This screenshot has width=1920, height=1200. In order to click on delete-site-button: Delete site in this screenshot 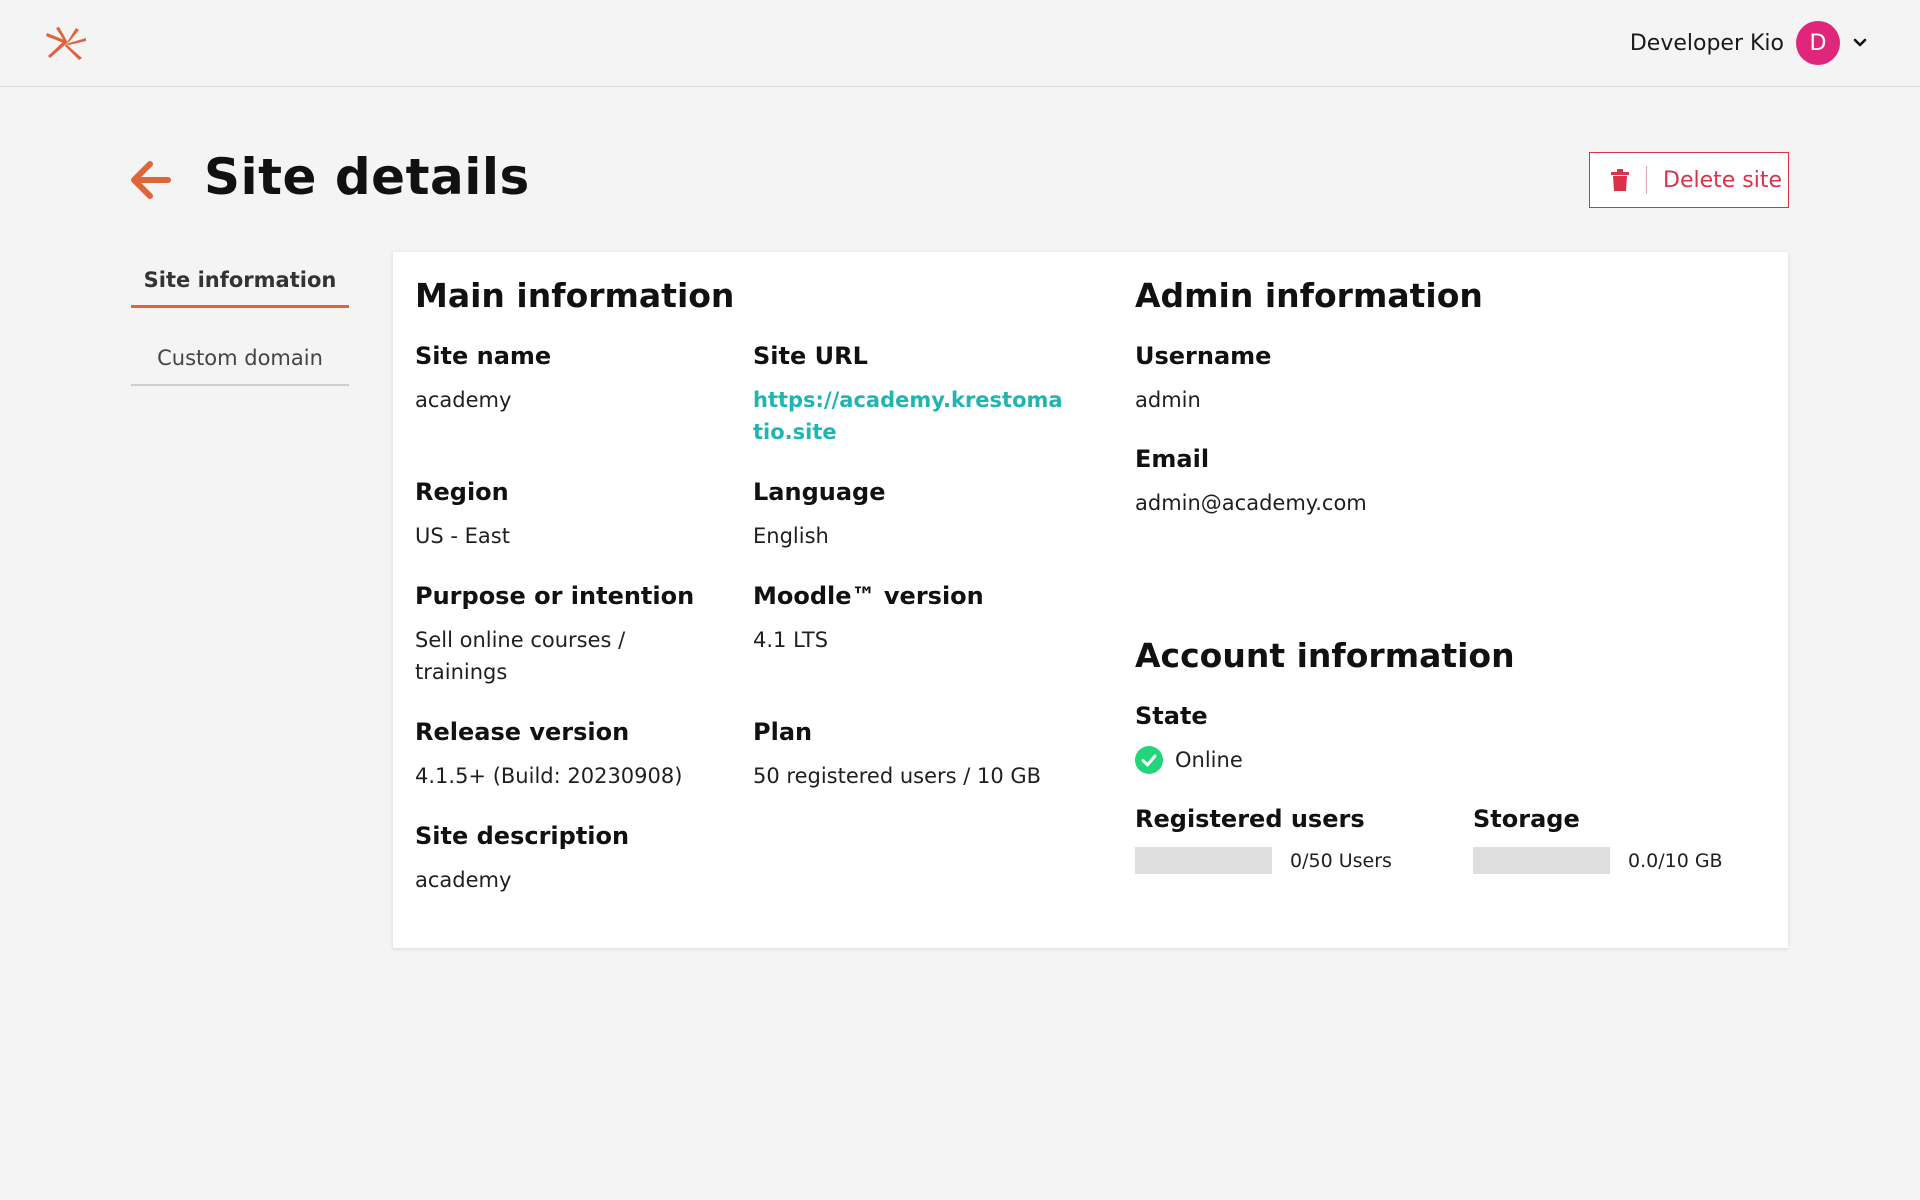, I will do `click(1689, 180)`.